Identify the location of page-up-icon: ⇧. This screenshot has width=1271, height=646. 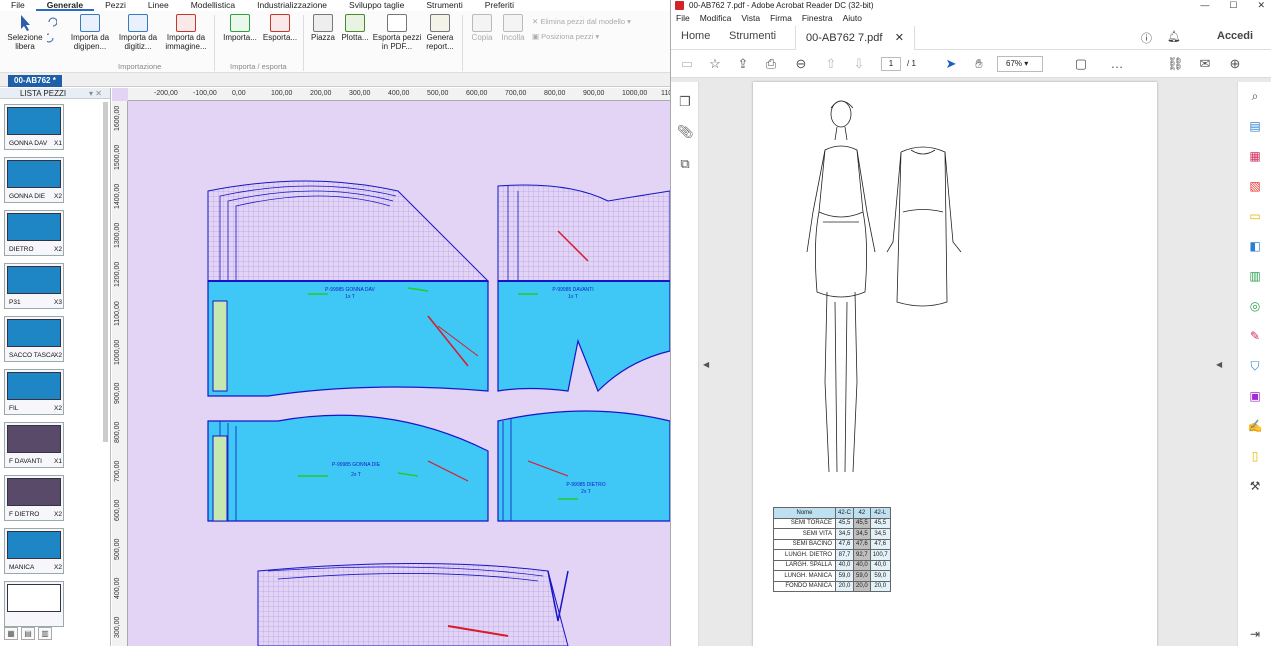
(831, 64).